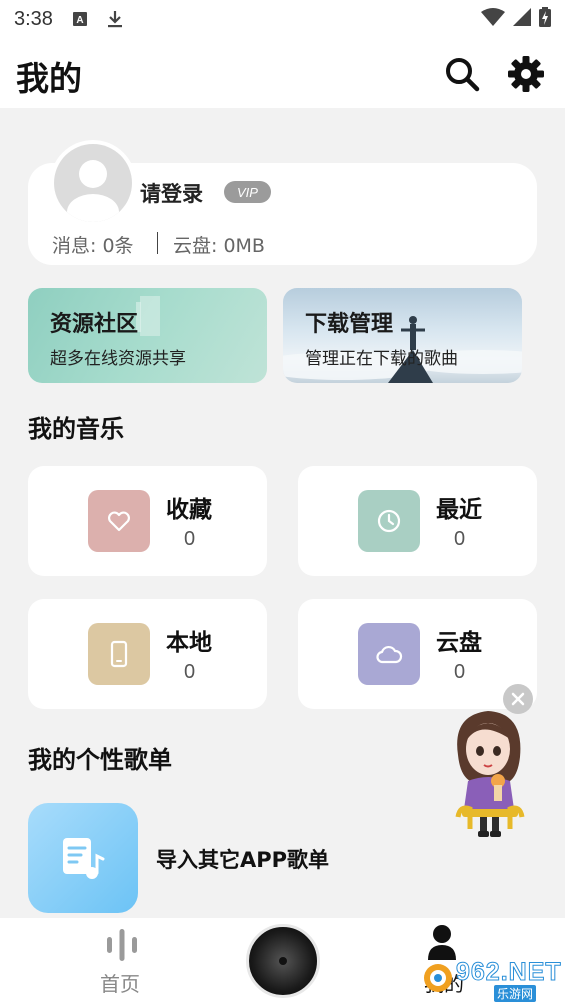 This screenshot has height=1004, width=565. Describe the element at coordinates (349, 324) in the screenshot. I see `banner-title: 下载管理` at that location.